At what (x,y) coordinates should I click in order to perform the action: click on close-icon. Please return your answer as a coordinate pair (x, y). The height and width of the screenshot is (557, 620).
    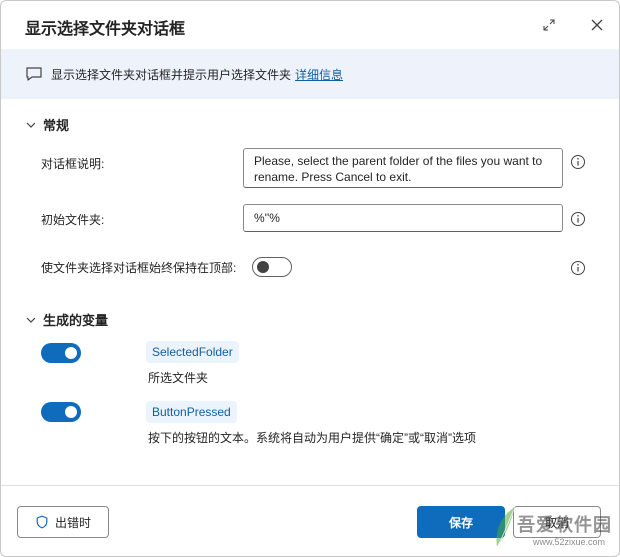
    Looking at the image, I should click on (597, 25).